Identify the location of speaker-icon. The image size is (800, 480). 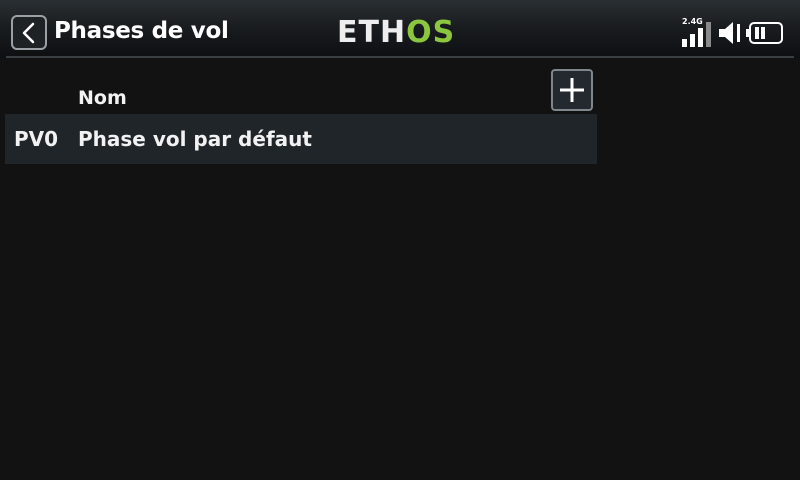
(729, 33).